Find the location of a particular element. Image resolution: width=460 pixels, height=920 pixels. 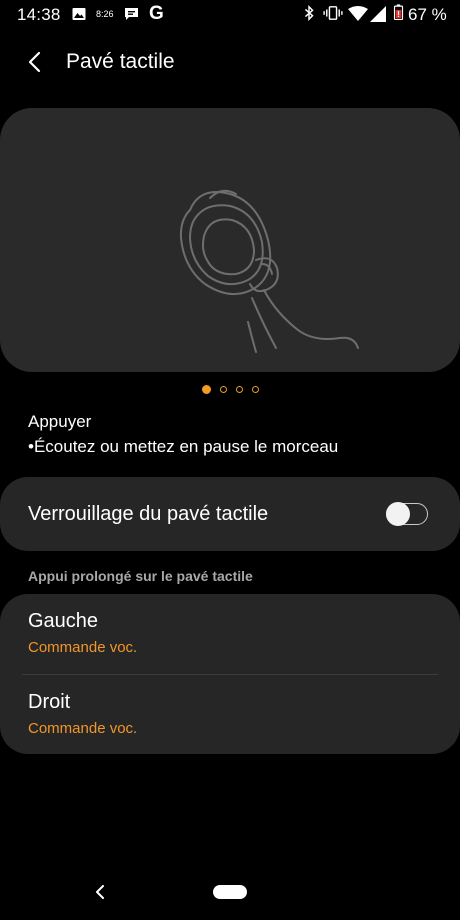

long-press-right-label: Droit is located at coordinates (49, 702).